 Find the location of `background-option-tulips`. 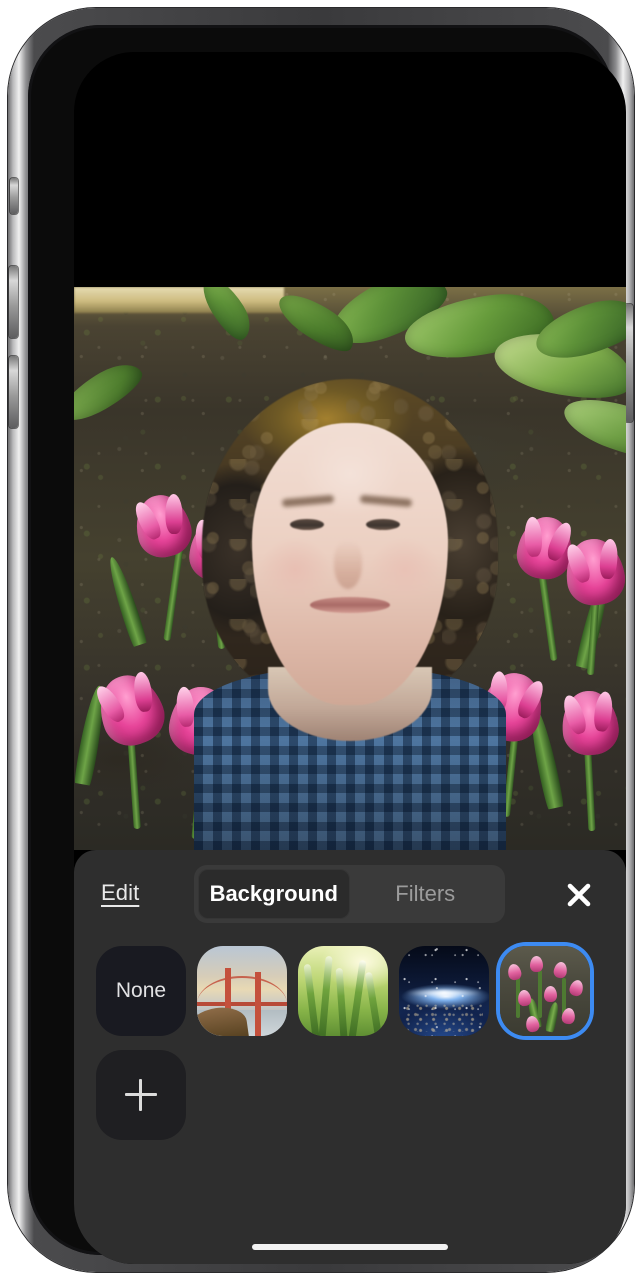

background-option-tulips is located at coordinates (545, 991).